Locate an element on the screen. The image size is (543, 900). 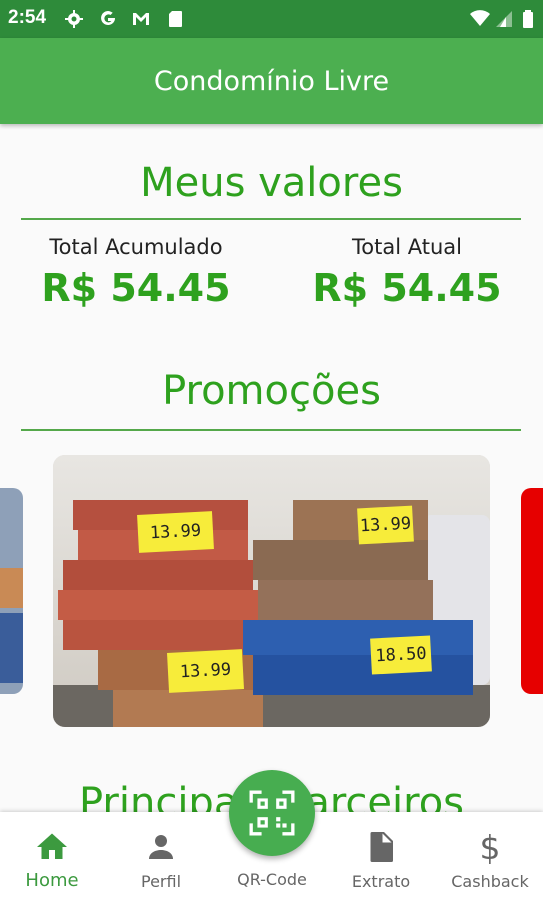
status-time: 2:54 is located at coordinates (27, 17).